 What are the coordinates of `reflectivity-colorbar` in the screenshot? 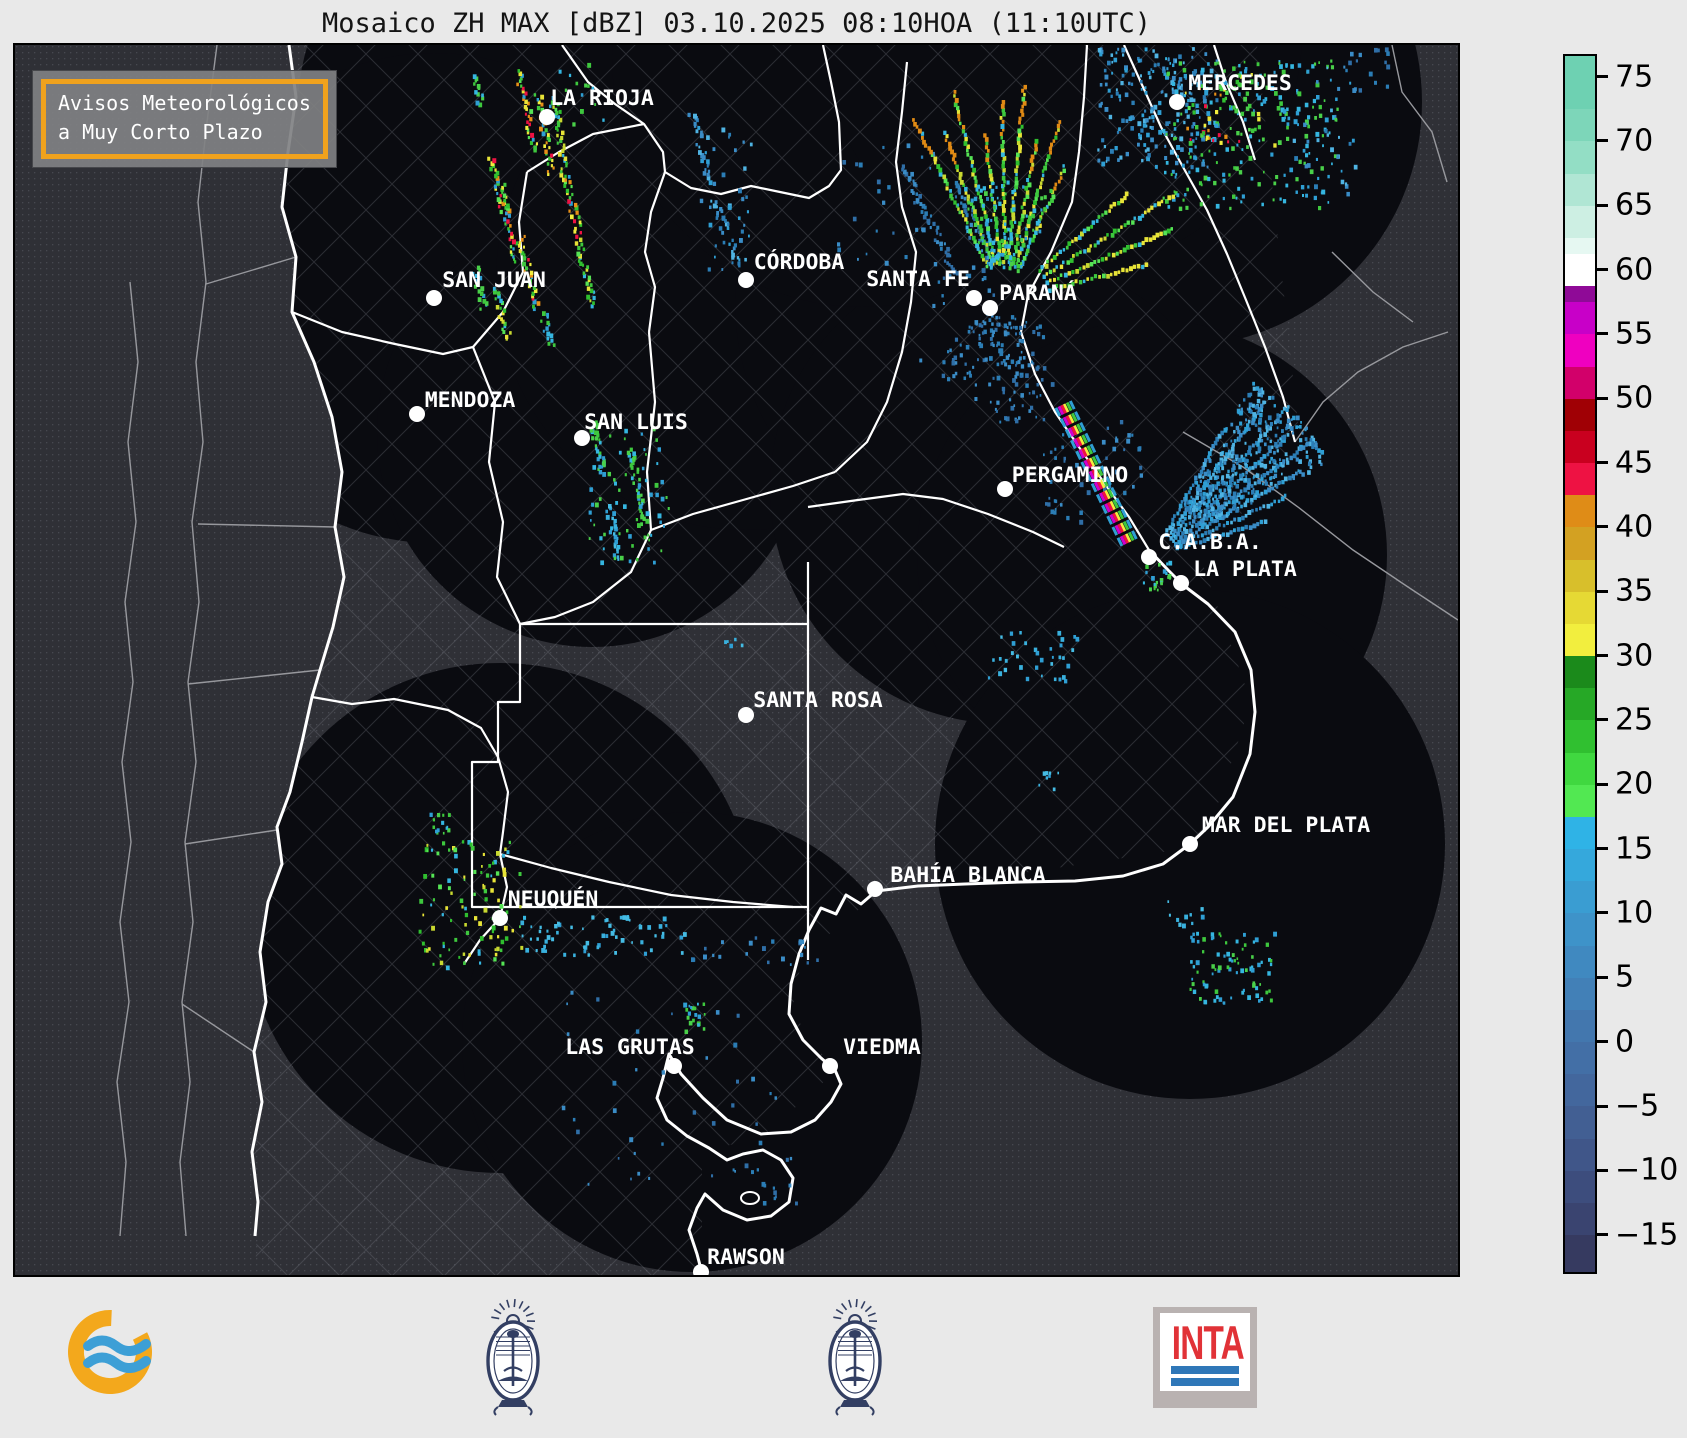 It's located at (1580, 664).